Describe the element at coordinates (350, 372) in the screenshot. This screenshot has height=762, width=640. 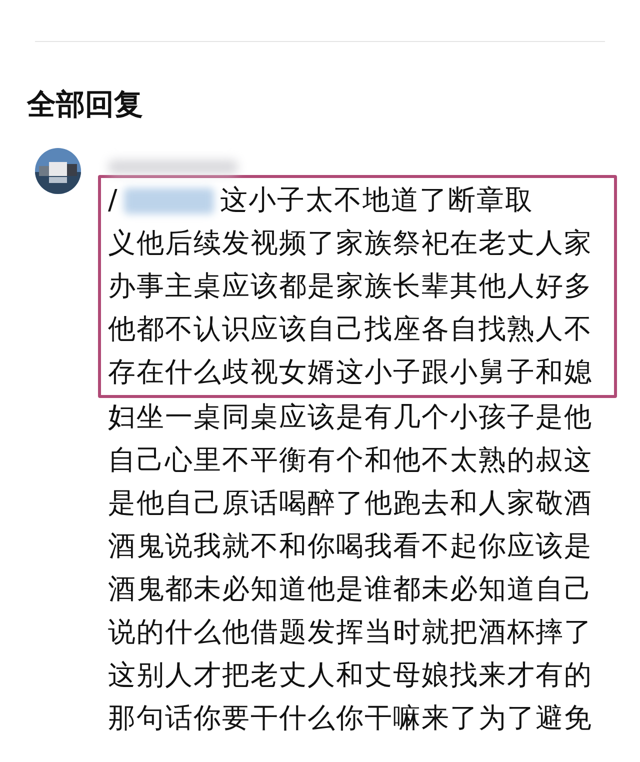
I see `reply-text: 存在什么歧视女婿这小子跟小舅子和媳` at that location.